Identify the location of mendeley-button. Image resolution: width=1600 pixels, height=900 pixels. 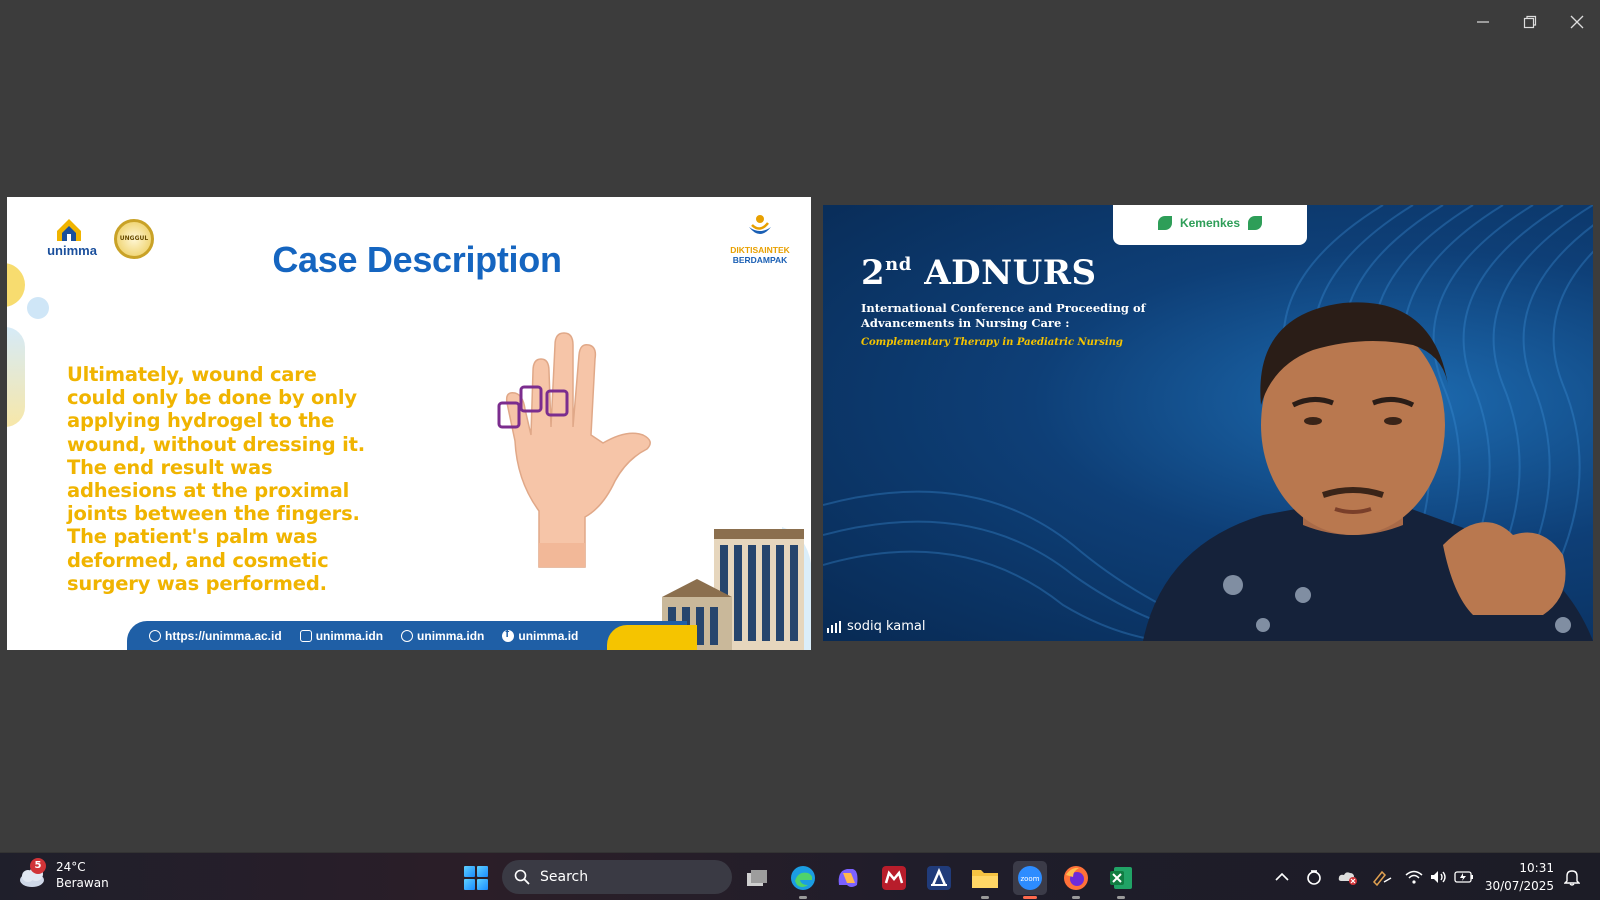
(894, 878).